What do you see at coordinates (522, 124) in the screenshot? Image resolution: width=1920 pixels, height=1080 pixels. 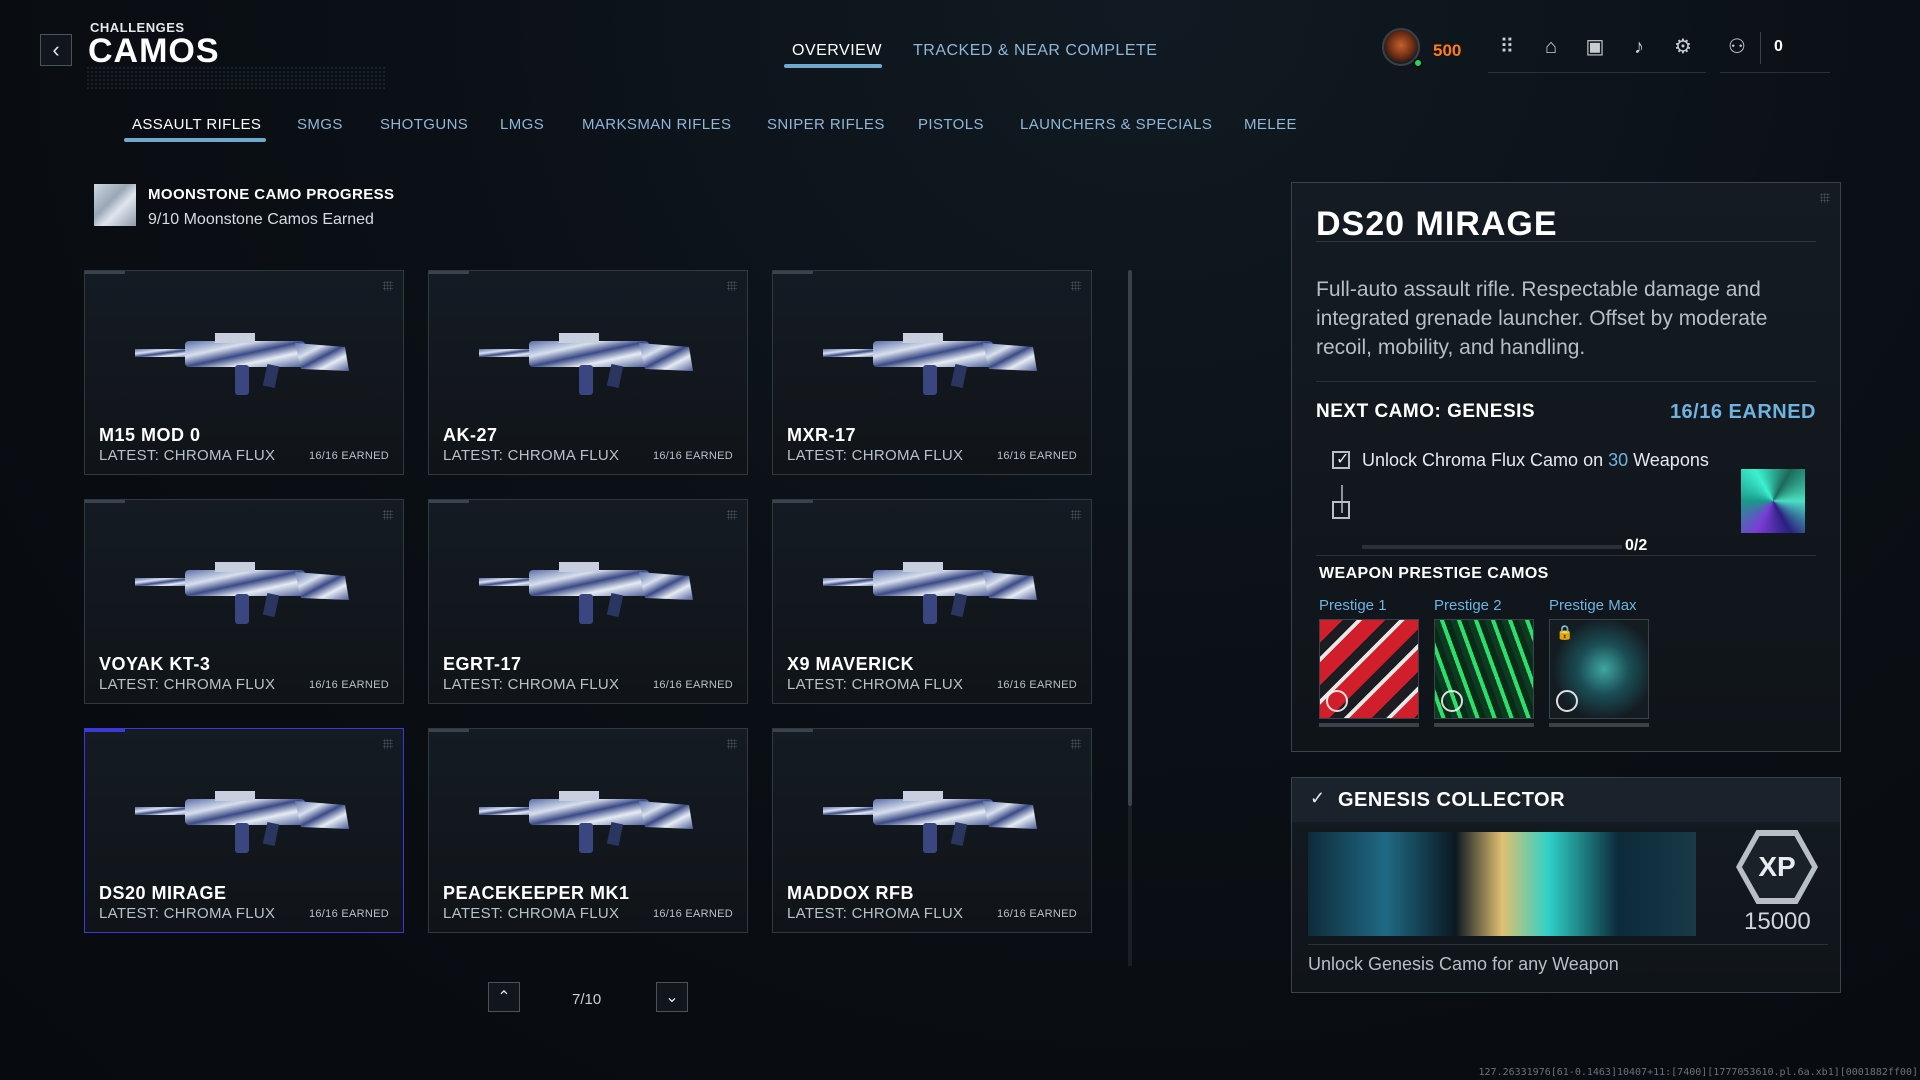 I see `category-lmgs: LMGS` at bounding box center [522, 124].